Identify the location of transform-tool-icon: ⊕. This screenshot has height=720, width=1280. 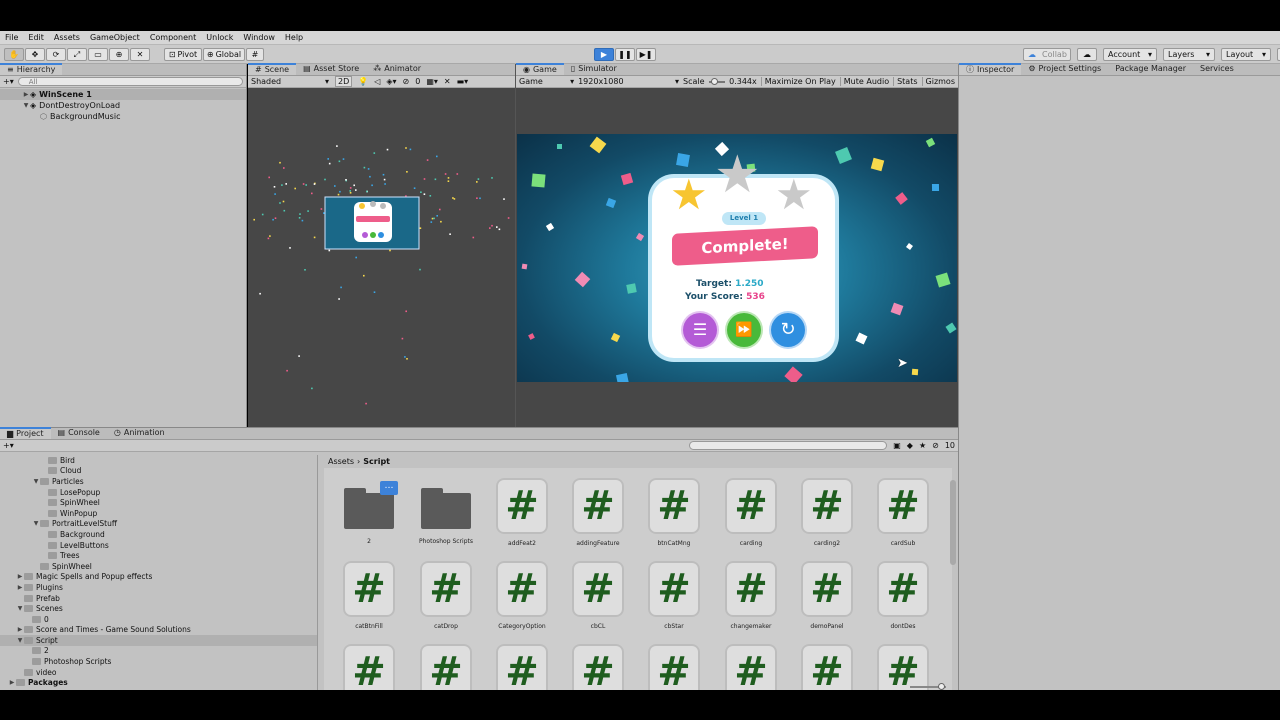
(119, 54).